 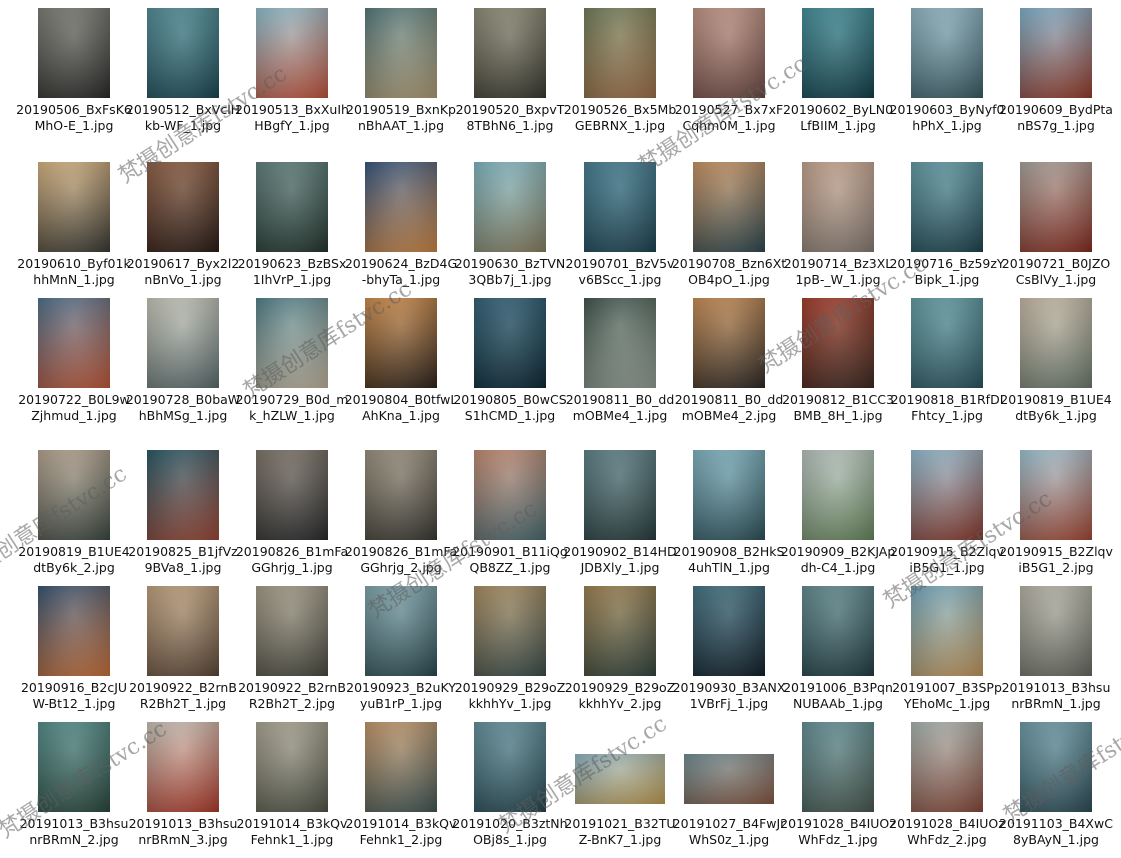 I want to click on file-tile: 20191028_B4IUOzWhFdz_2.jpg, so click(x=947, y=790).